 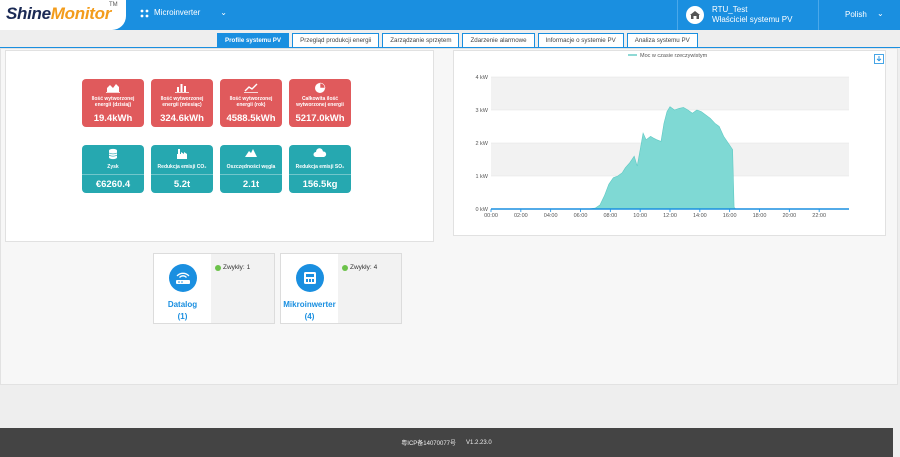 I want to click on footer: 粤ICP备14070077号 V1.2.23.0, so click(x=446, y=442).